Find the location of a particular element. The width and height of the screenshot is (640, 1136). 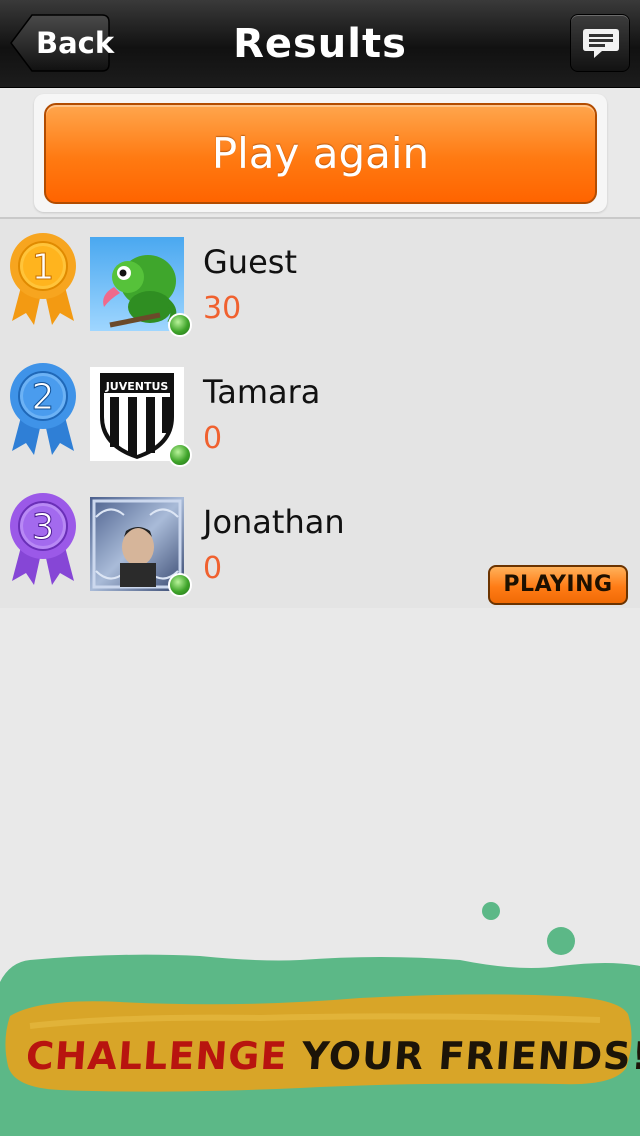

play-again-container: Play again is located at coordinates (320, 153).